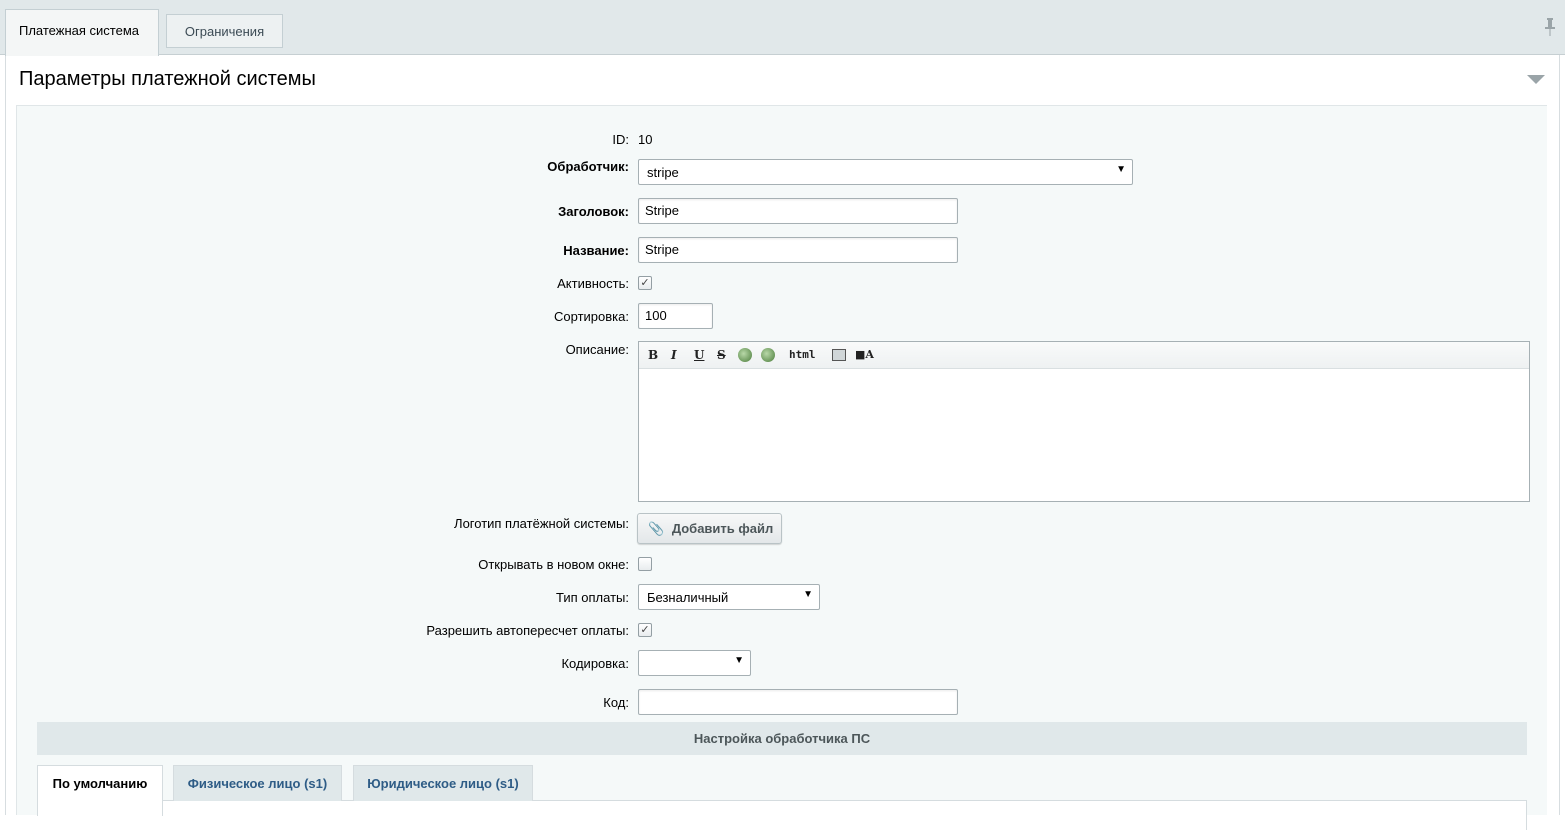 Image resolution: width=1565 pixels, height=830 pixels. Describe the element at coordinates (616, 702) in the screenshot. I see `code-label: Код:` at that location.